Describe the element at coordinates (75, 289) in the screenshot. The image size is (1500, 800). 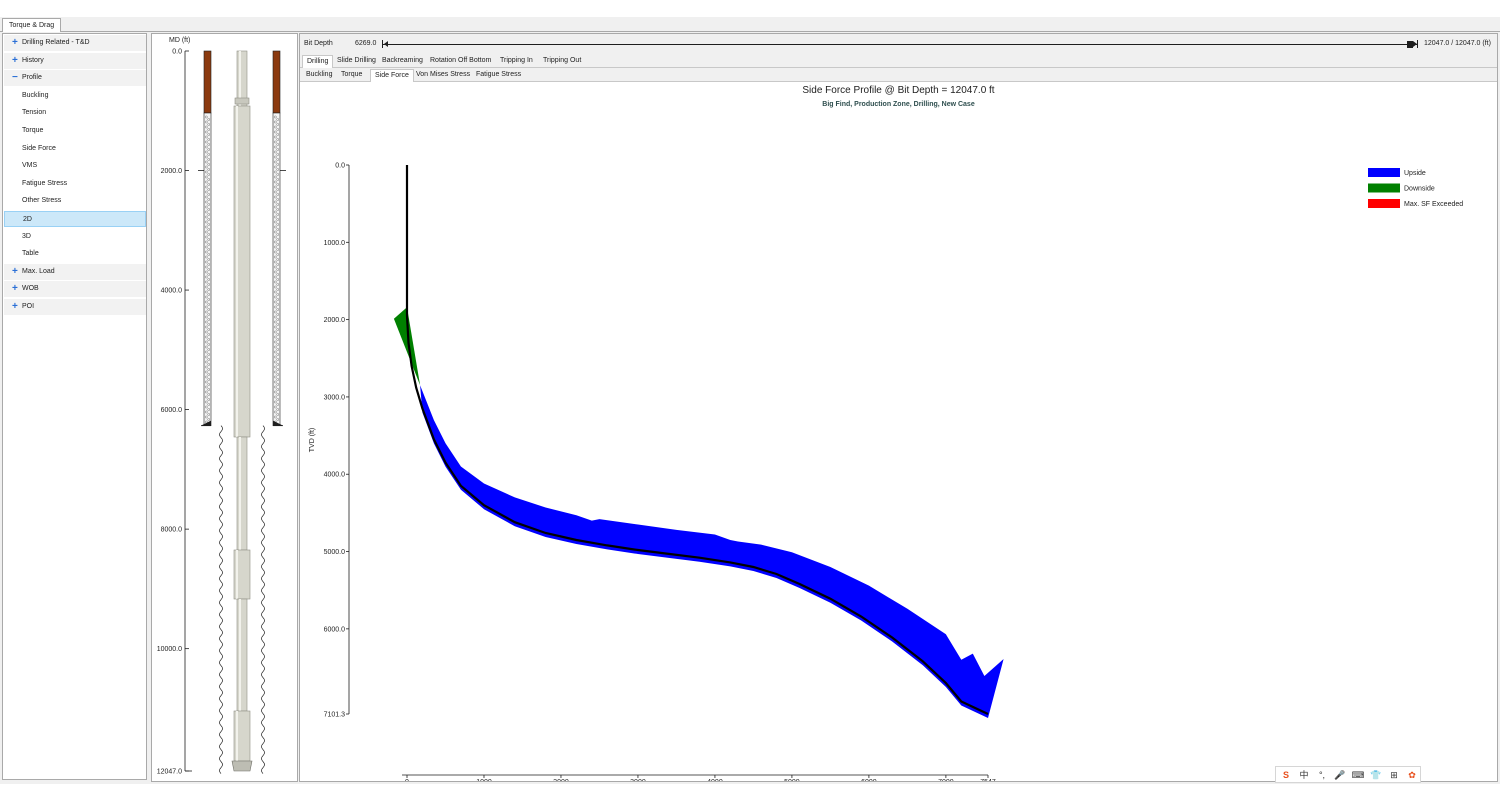
I see `tree-item-wob: + WOB` at that location.